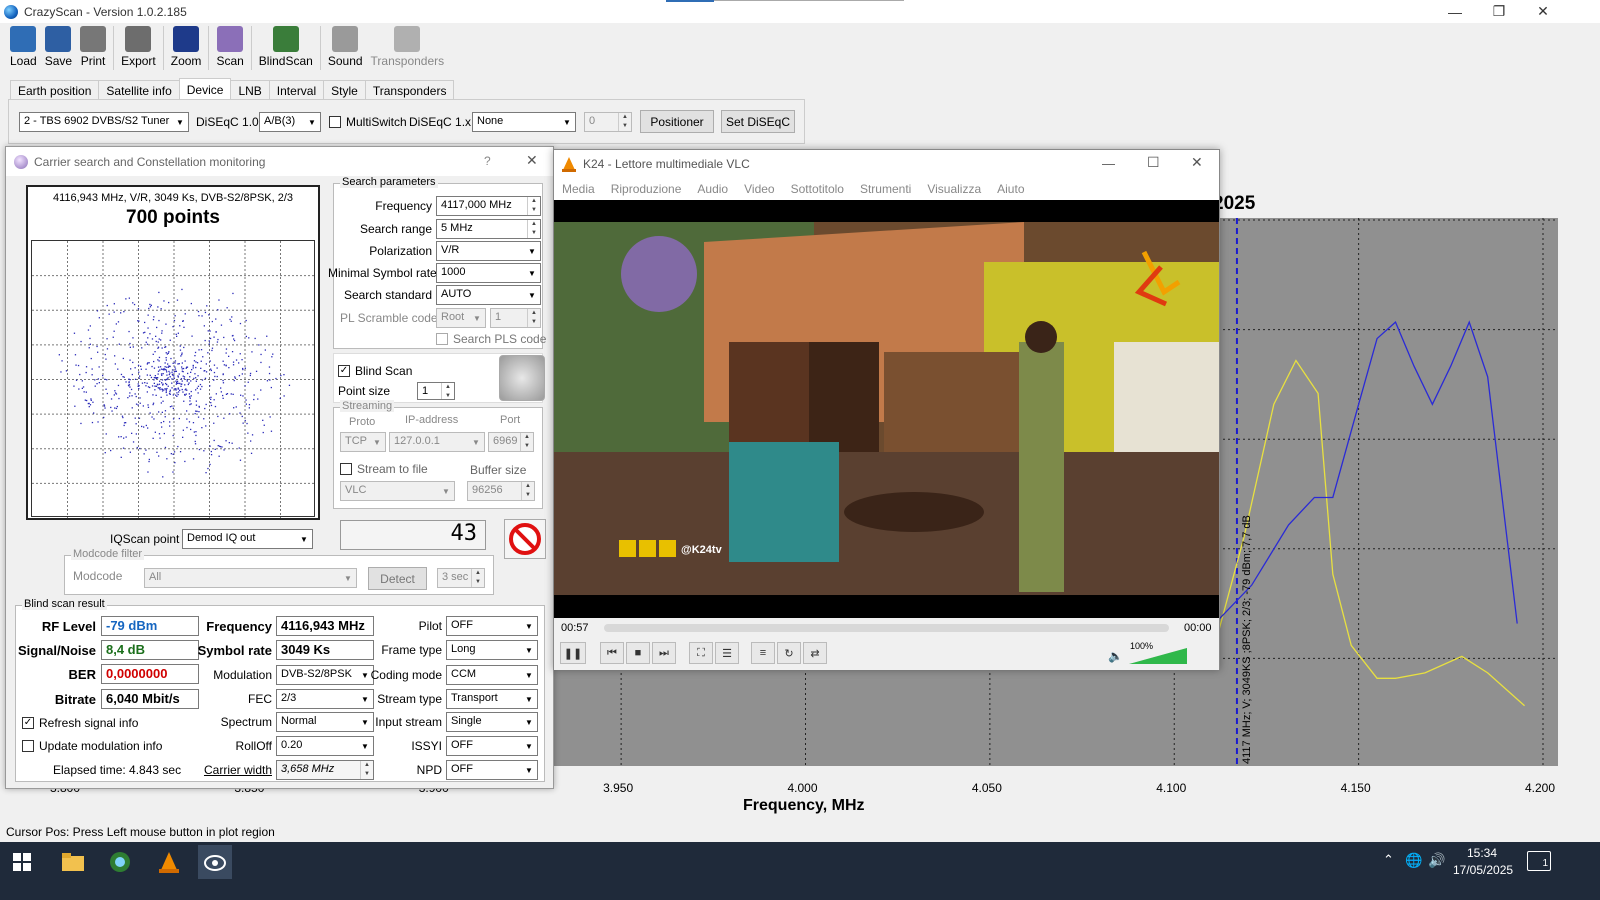 The height and width of the screenshot is (900, 1600). I want to click on tab-device: Device, so click(205, 89).